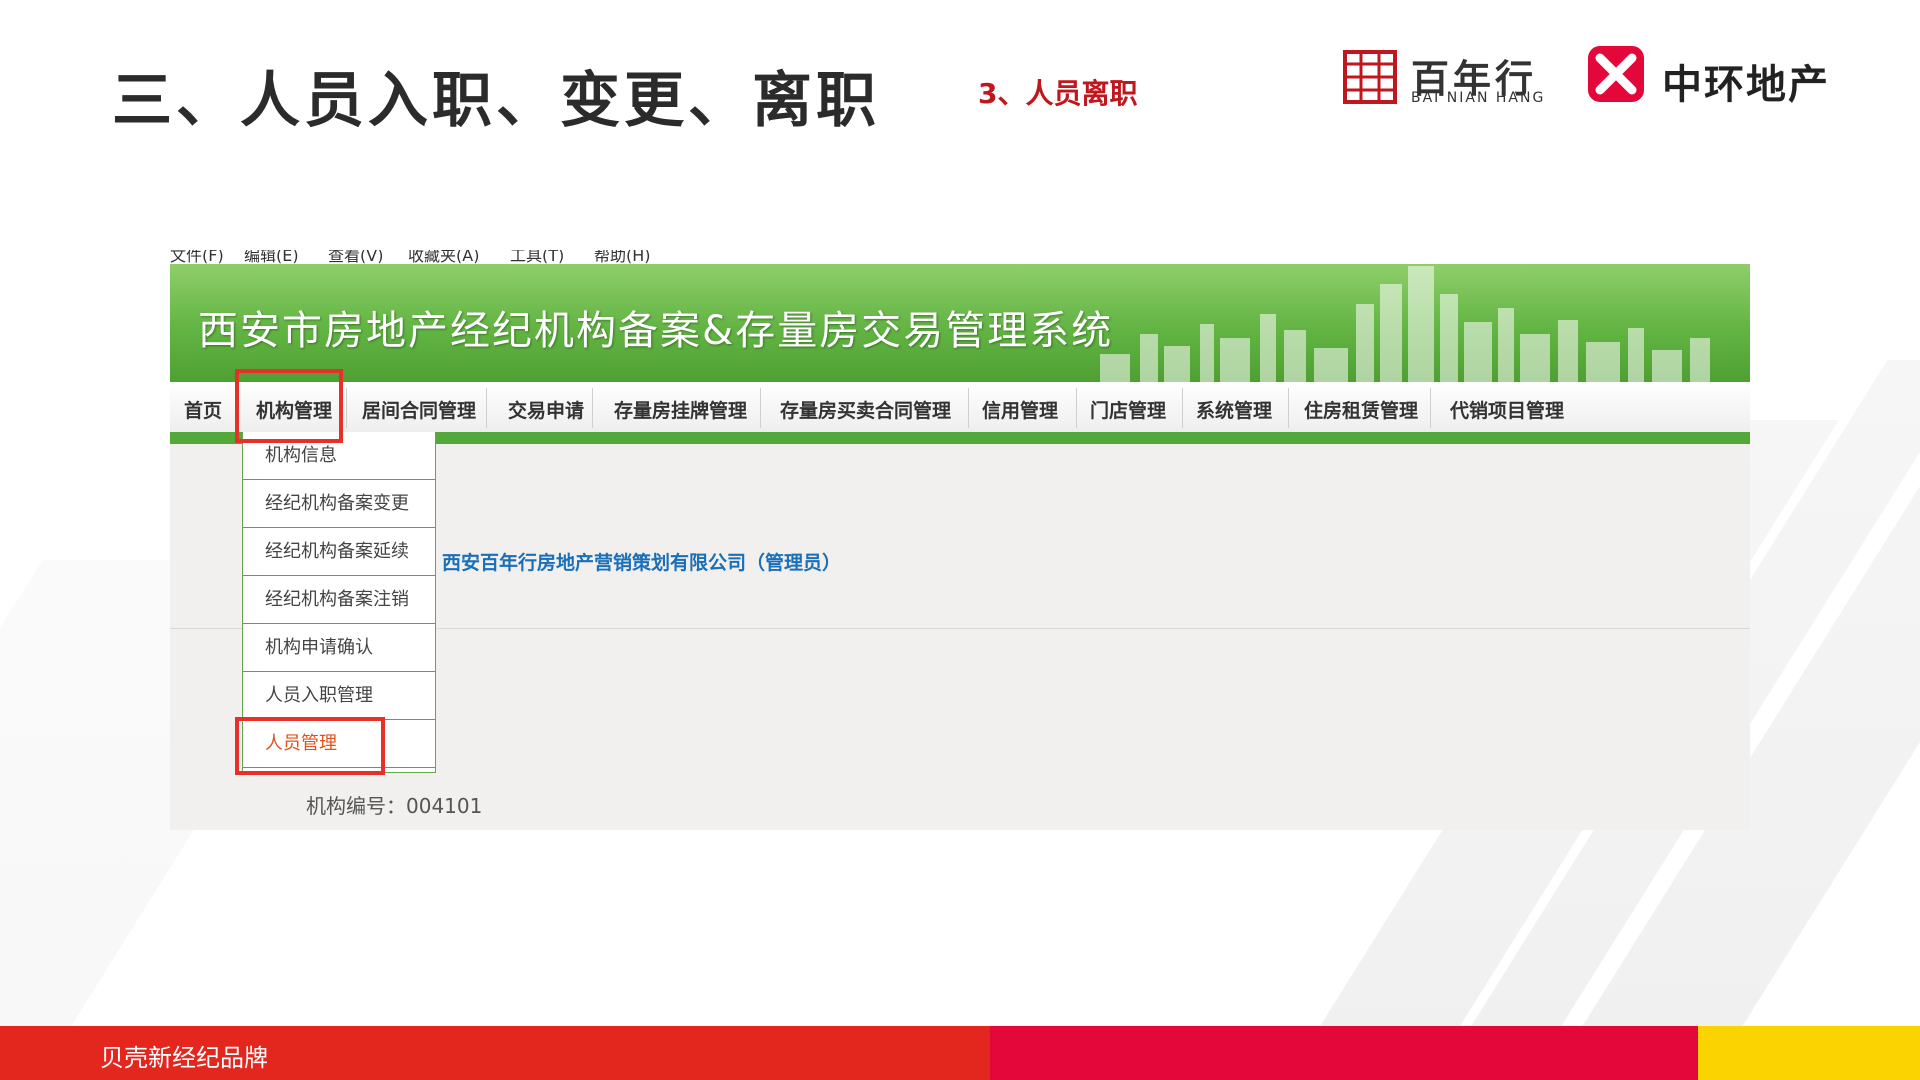  What do you see at coordinates (1361, 409) in the screenshot?
I see `nav-rental-management: 住房租赁管理` at bounding box center [1361, 409].